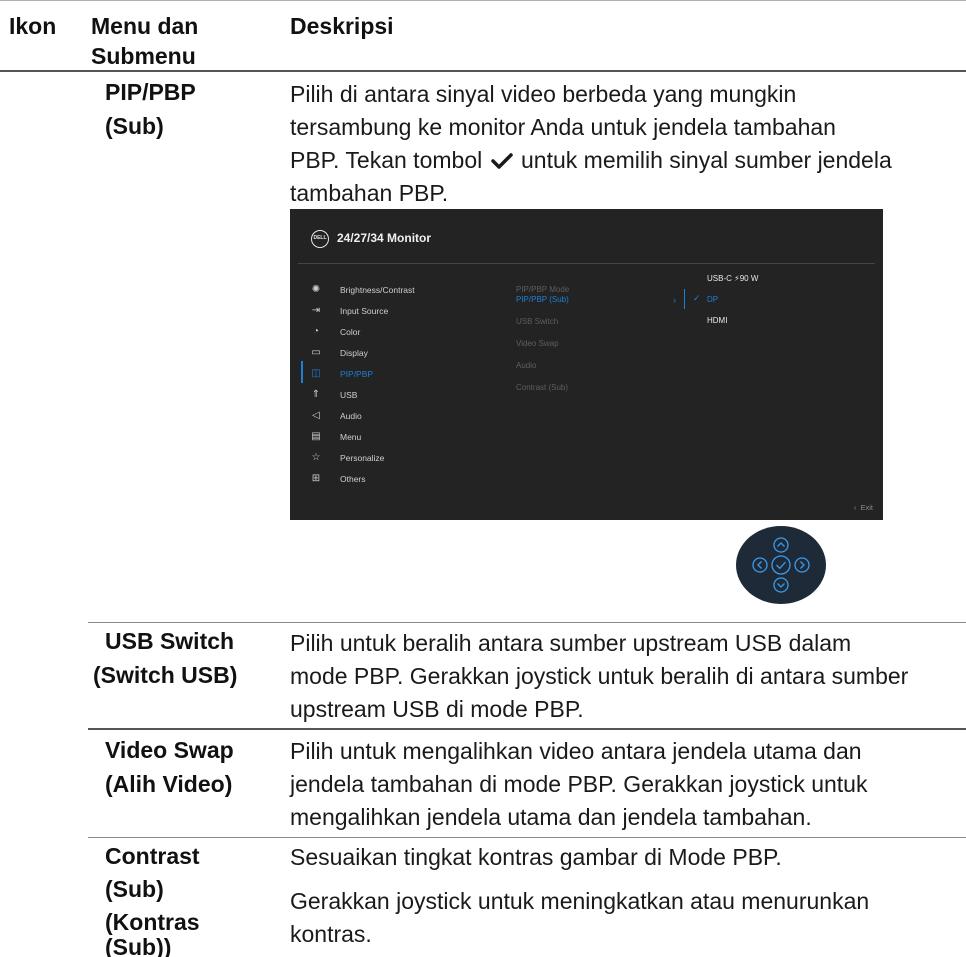 The image size is (966, 957). I want to click on osd-menu-label: Display, so click(354, 353).